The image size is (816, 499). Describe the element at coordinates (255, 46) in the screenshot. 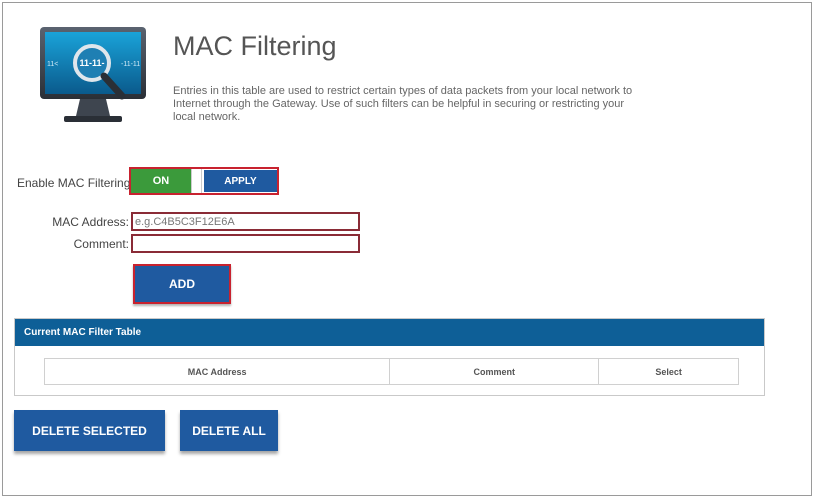

I see `page-title: MAC Filtering` at that location.